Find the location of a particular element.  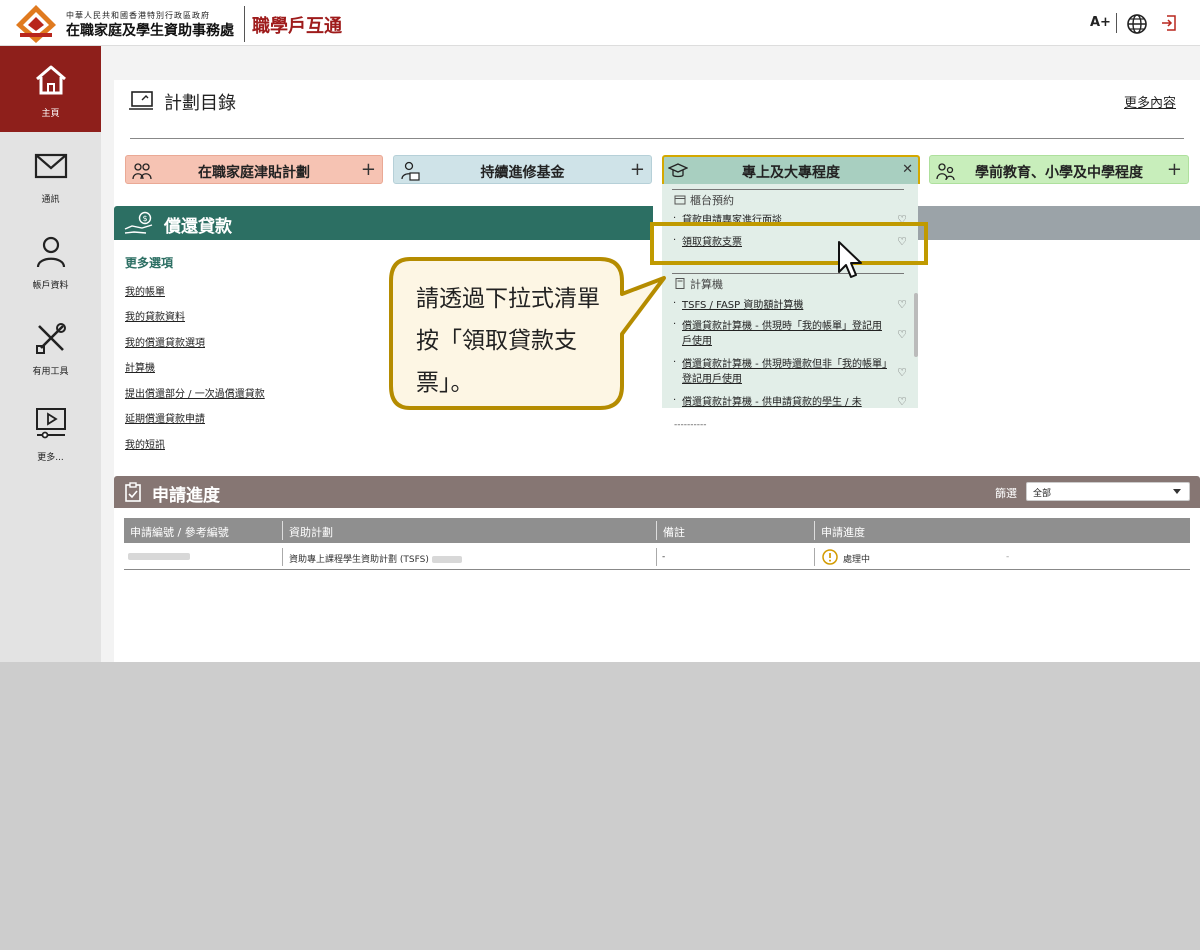

sidebar-item-mail: 通訊 is located at coordinates (50, 175).